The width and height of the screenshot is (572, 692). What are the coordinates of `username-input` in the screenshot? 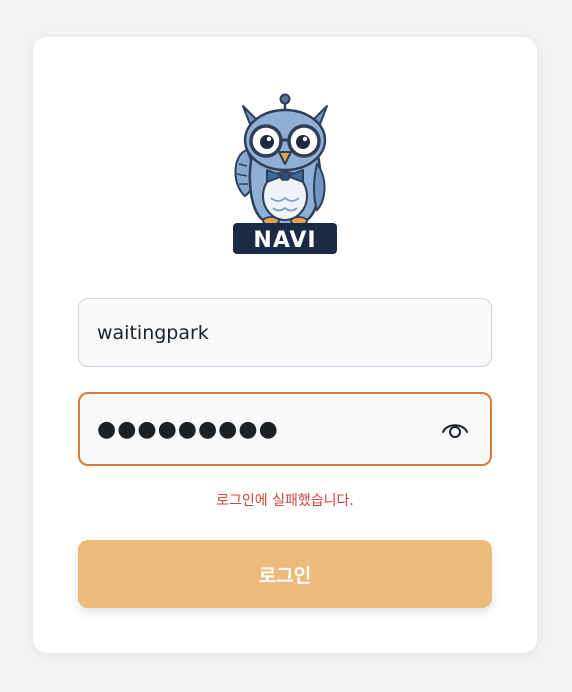 It's located at (285, 332).